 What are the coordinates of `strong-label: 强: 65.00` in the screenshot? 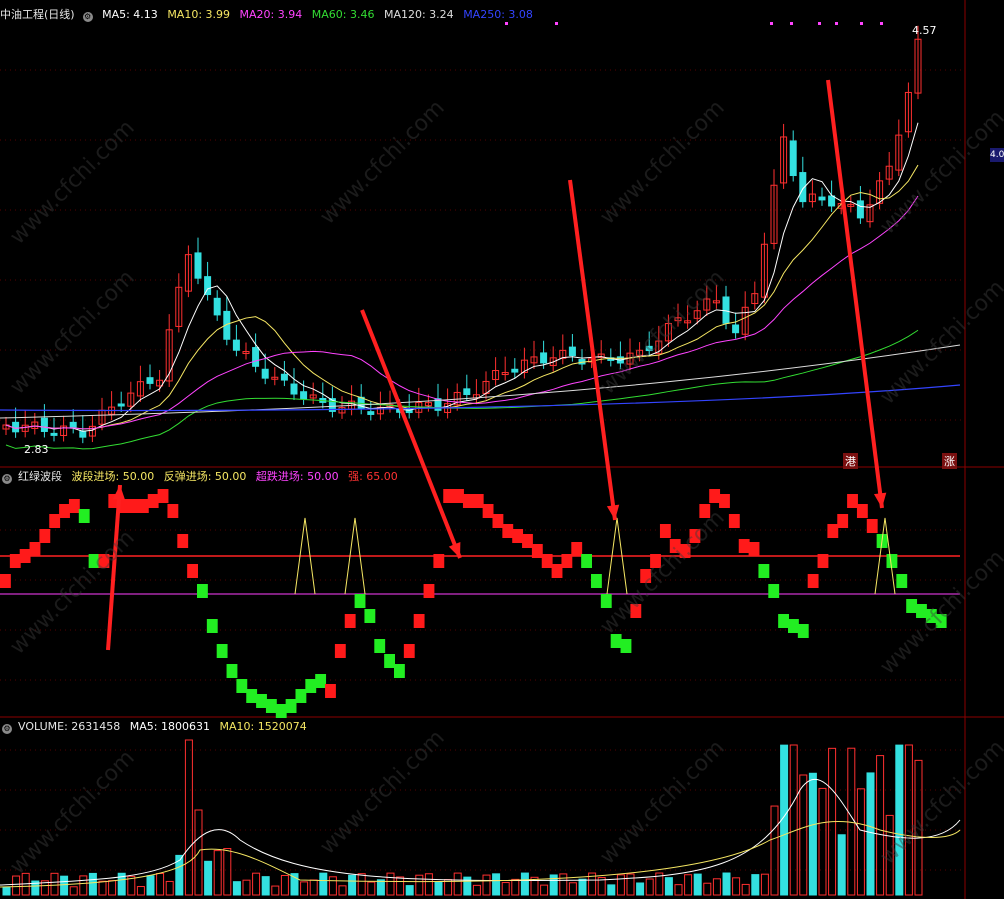 It's located at (373, 476).